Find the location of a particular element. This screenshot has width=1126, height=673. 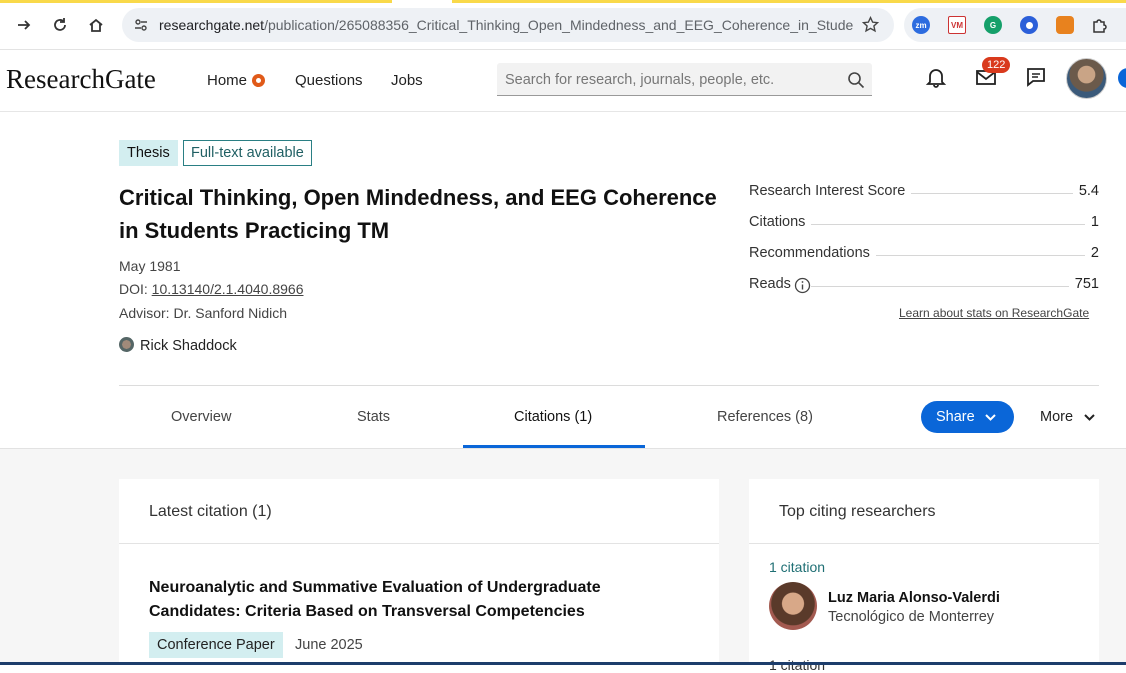

publication-advisor: Advisor: Dr. Sanford Nidich is located at coordinates (203, 313).